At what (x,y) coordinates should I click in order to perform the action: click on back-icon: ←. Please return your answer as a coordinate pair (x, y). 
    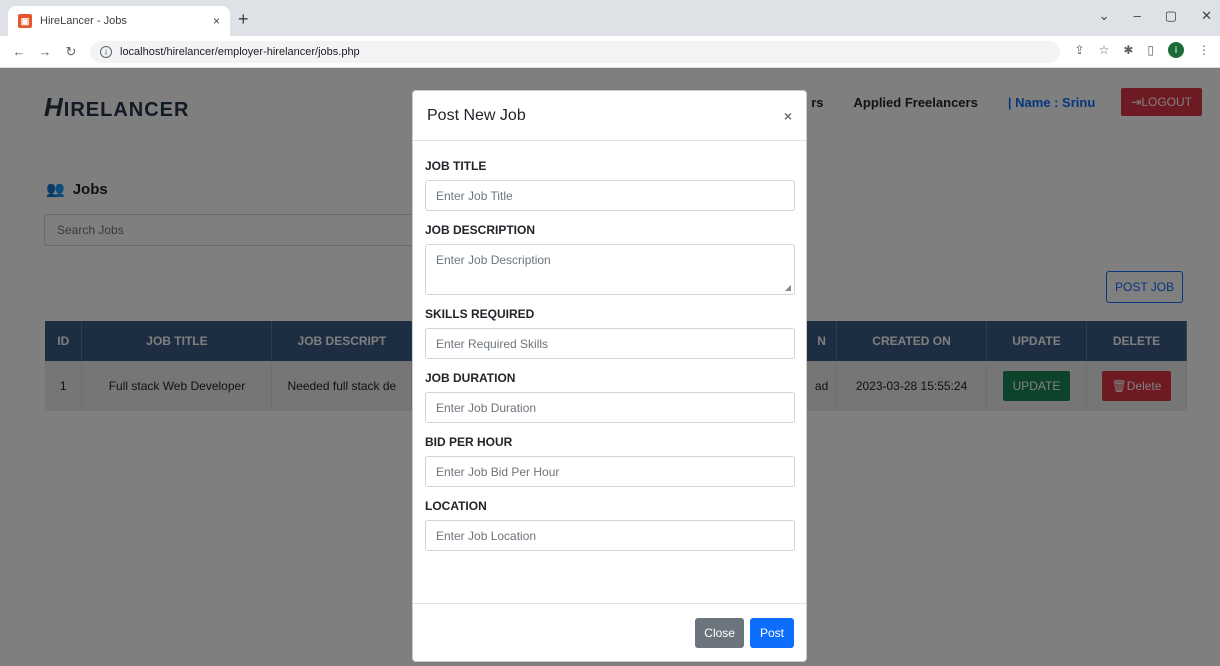
    Looking at the image, I should click on (19, 51).